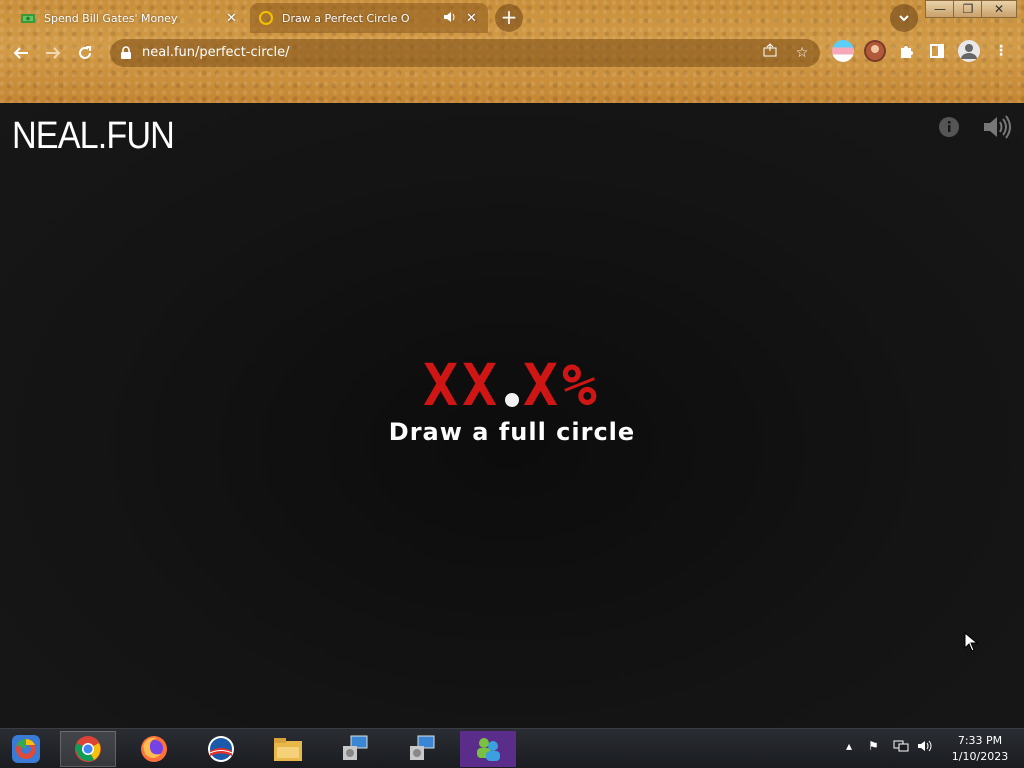 Image resolution: width=1024 pixels, height=768 pixels. I want to click on sound-on-icon, so click(997, 127).